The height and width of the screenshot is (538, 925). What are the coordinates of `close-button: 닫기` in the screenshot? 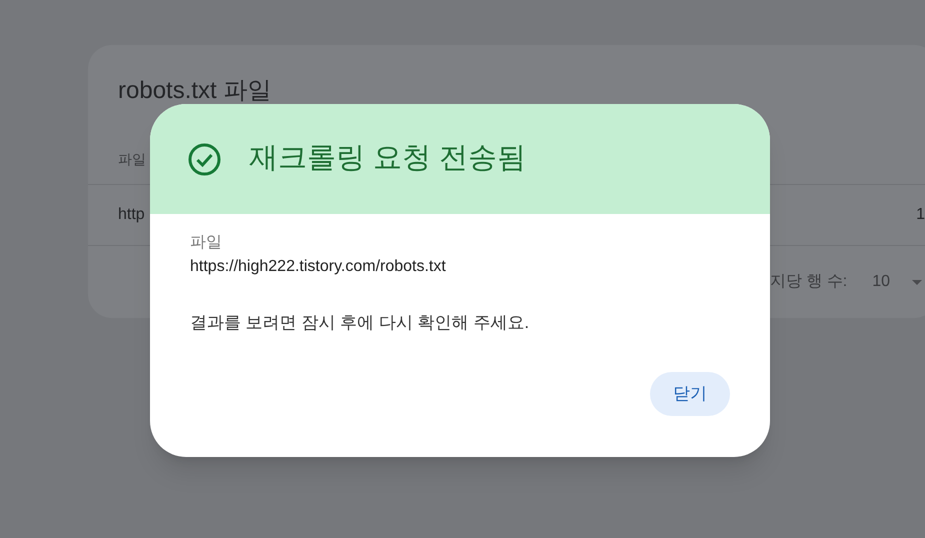 It's located at (690, 394).